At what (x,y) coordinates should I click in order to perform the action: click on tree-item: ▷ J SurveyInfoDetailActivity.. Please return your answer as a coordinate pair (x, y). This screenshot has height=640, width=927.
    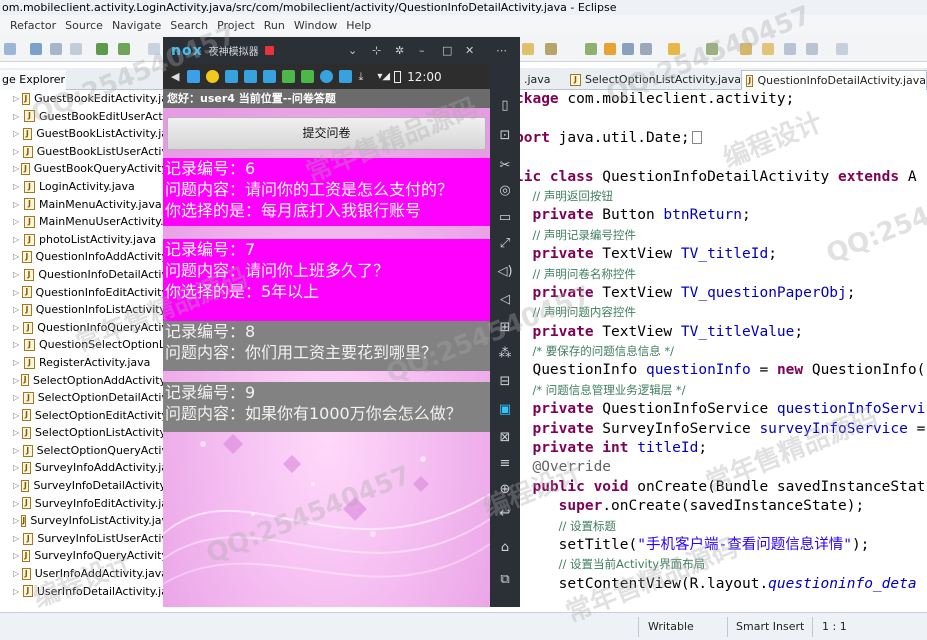
    Looking at the image, I should click on (84, 486).